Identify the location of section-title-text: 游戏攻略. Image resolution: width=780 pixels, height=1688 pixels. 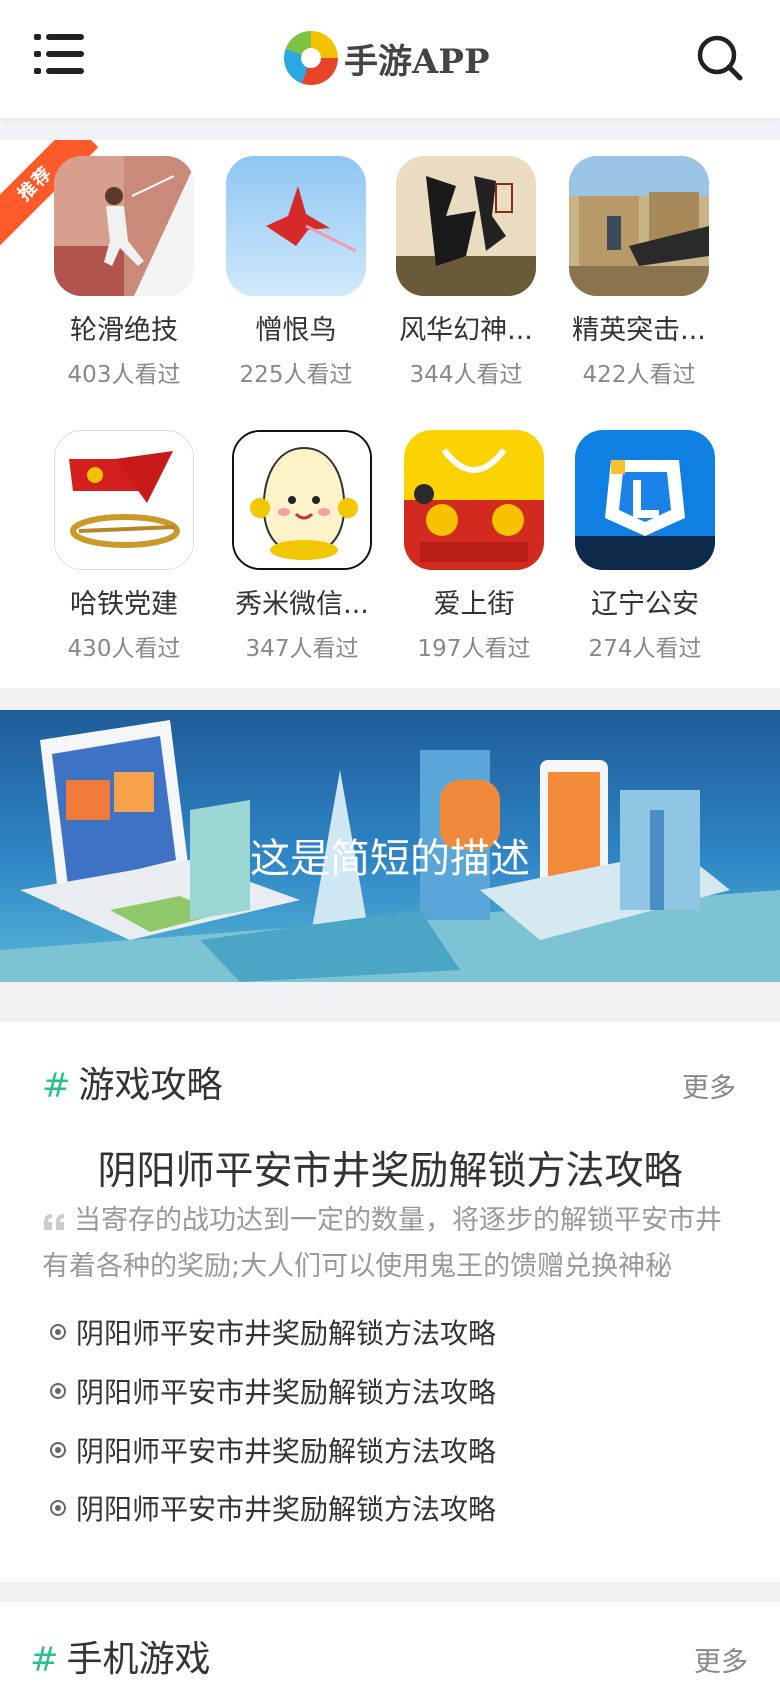
(150, 1085).